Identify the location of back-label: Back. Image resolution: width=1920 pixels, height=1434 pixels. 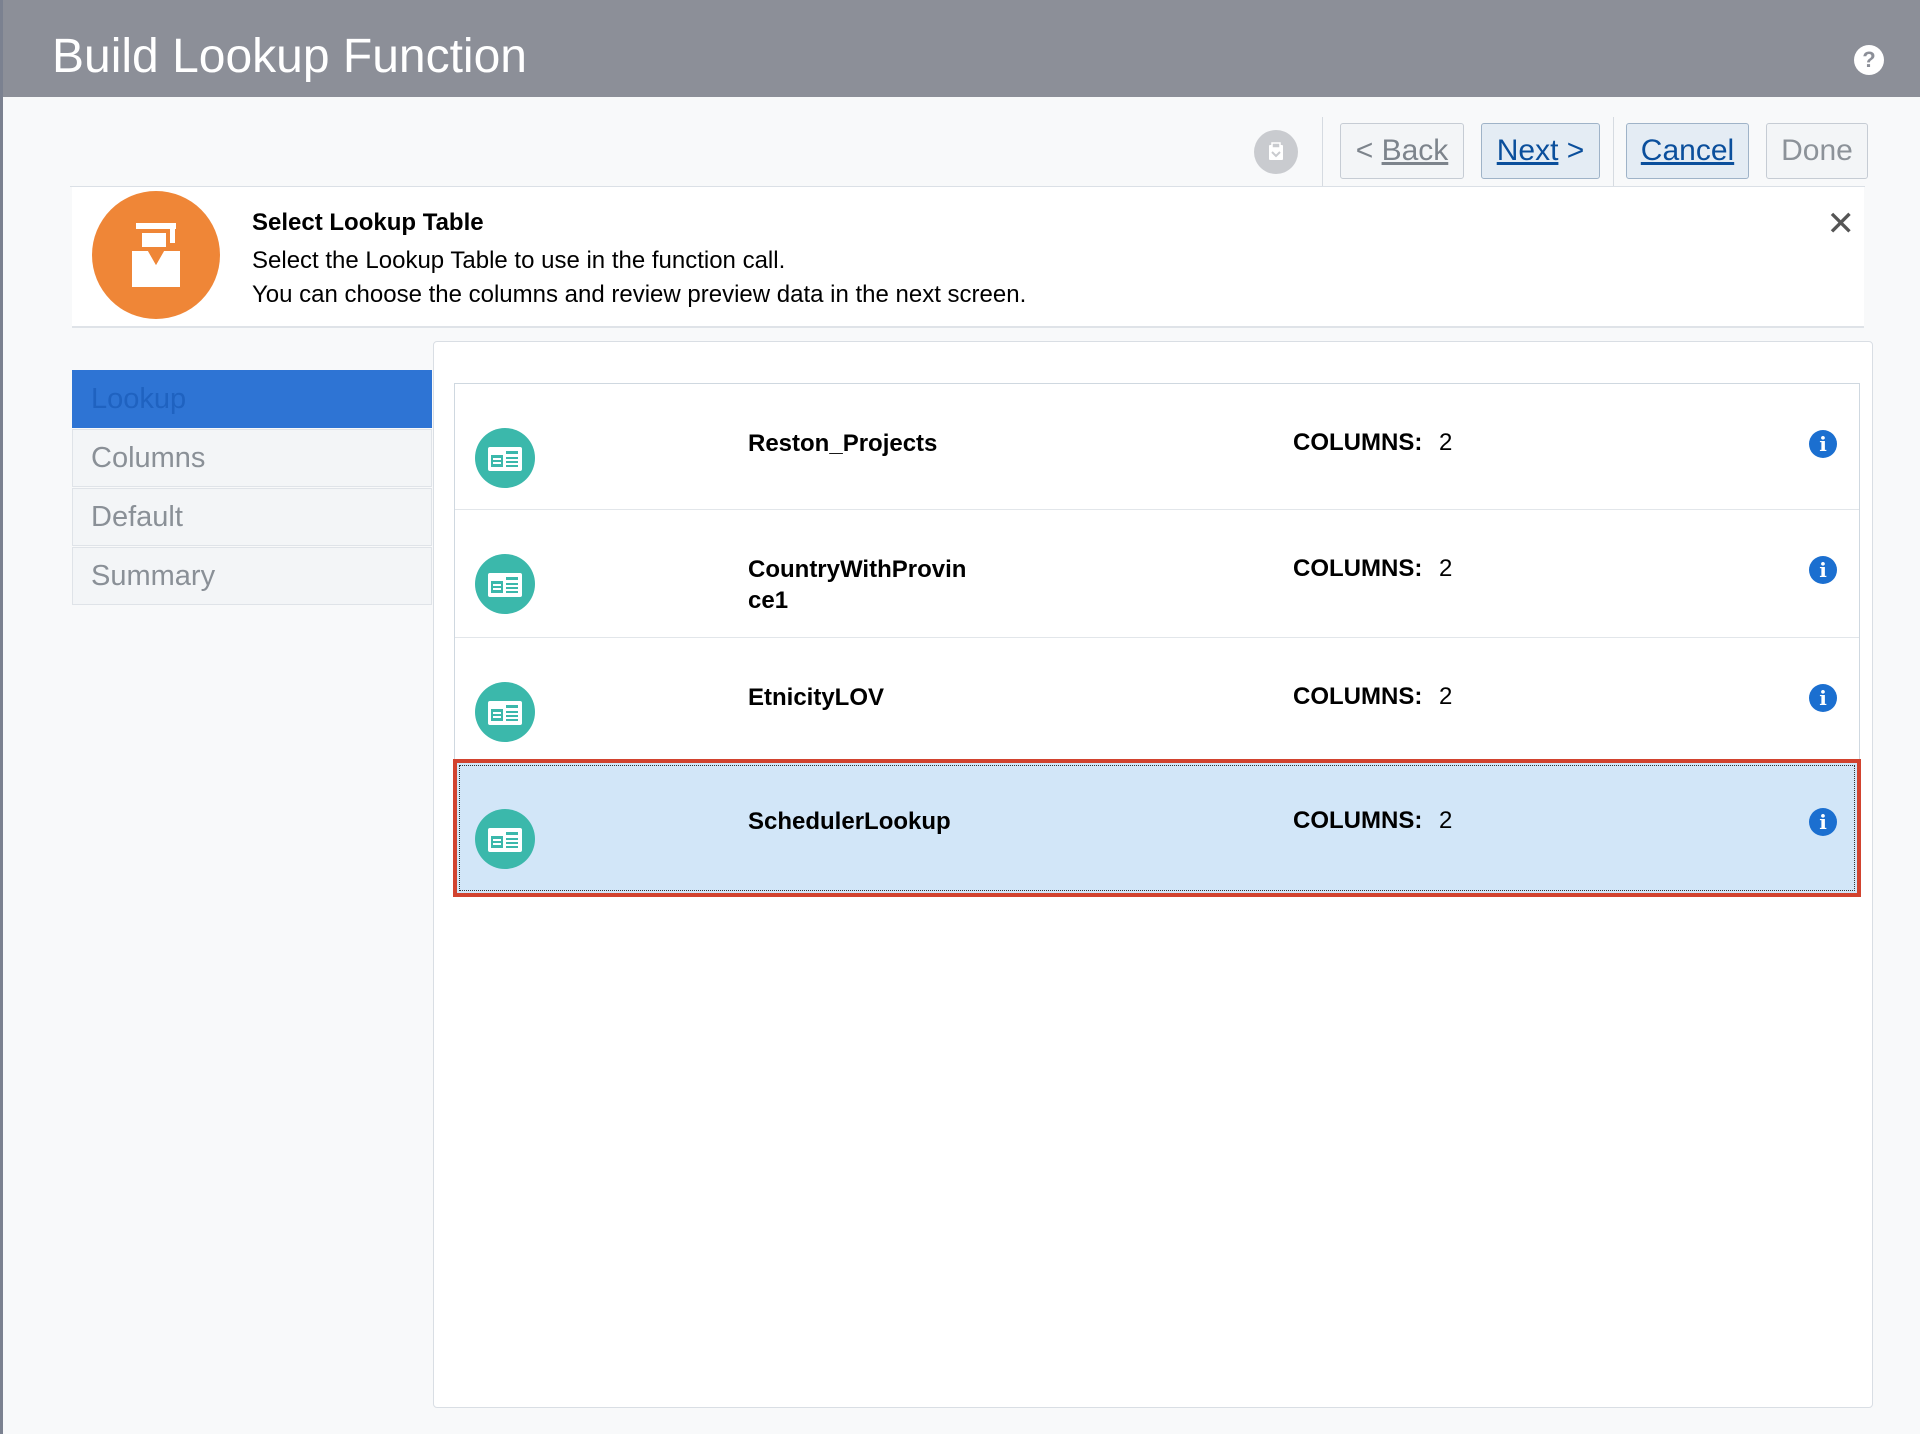
(1415, 150).